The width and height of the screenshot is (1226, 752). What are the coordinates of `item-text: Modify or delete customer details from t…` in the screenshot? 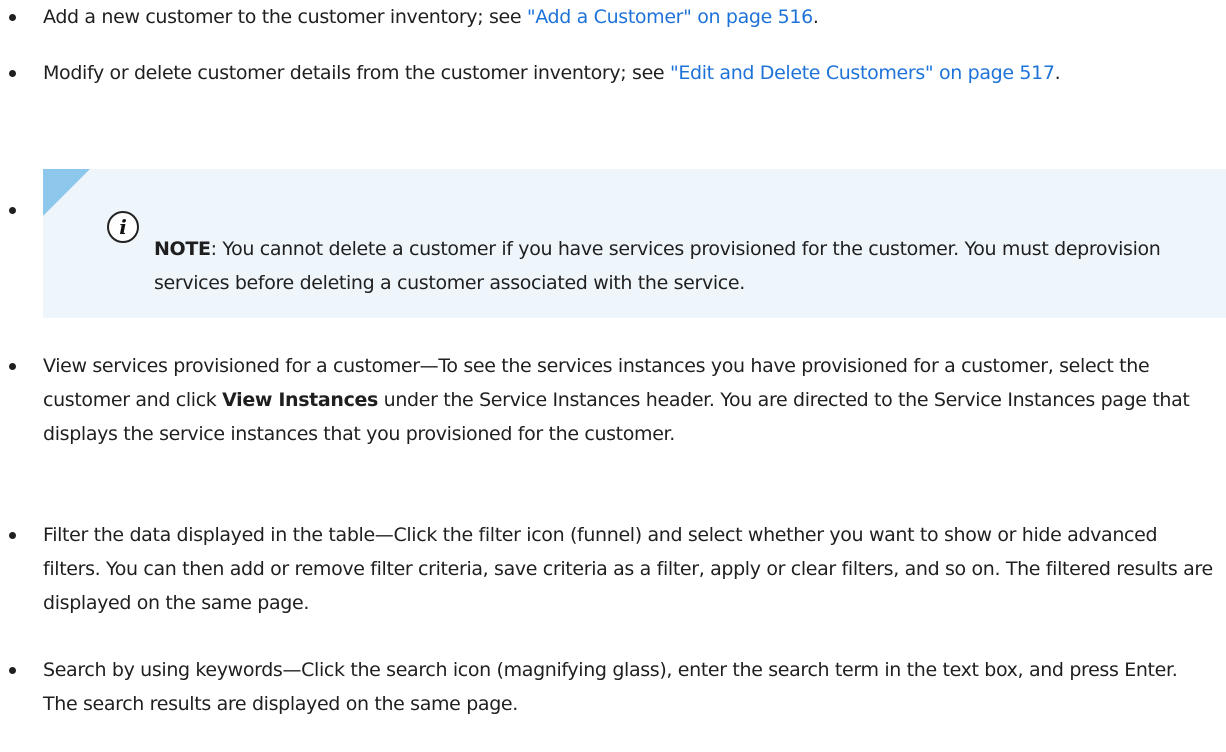 It's located at (356, 73).